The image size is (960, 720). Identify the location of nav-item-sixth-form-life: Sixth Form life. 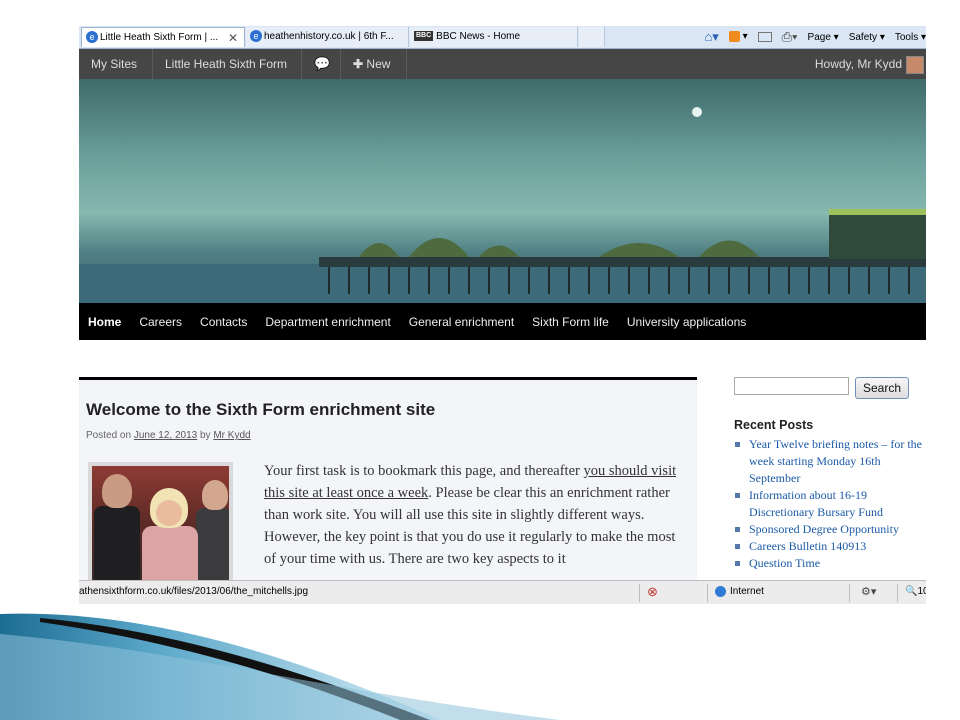
(570, 322).